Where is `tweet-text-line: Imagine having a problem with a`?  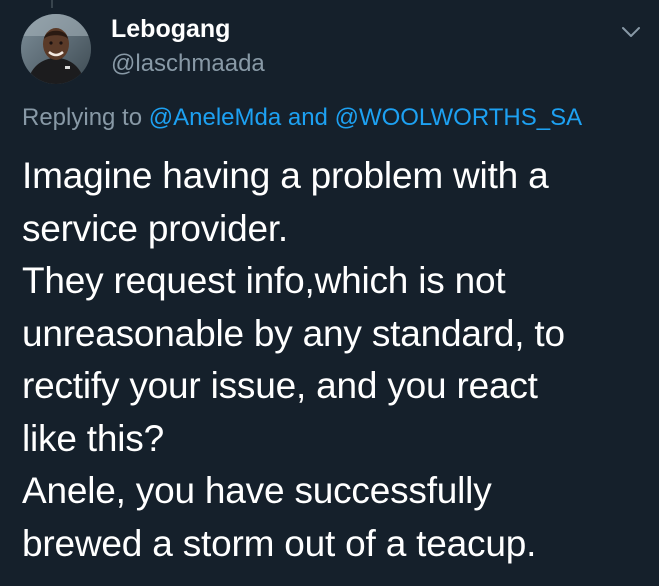 tweet-text-line: Imagine having a problem with a is located at coordinates (285, 175).